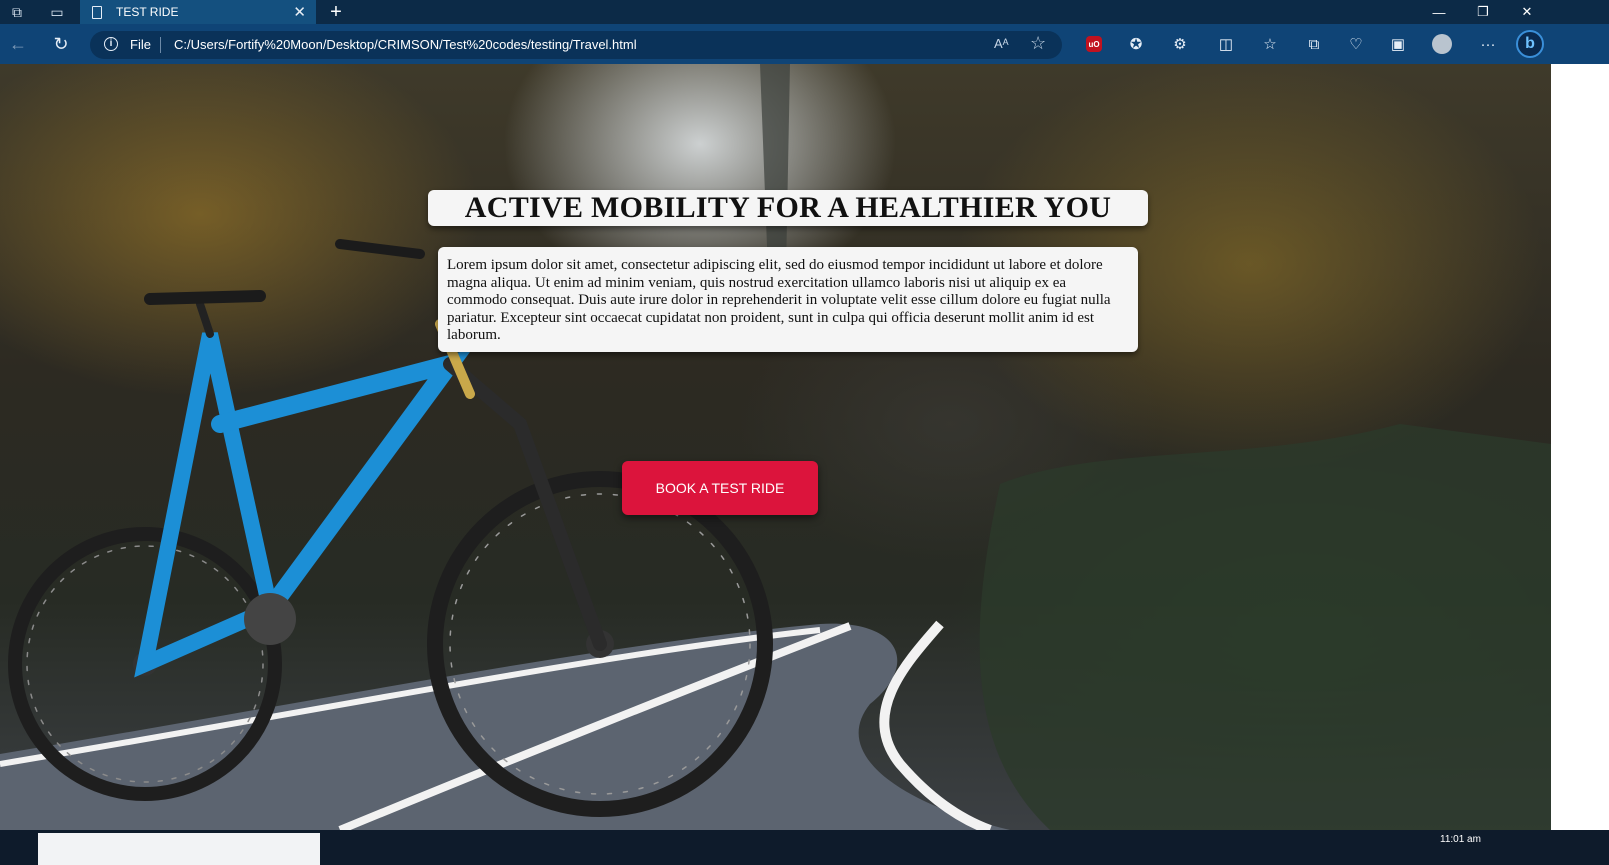 This screenshot has height=865, width=1609. I want to click on back-icon: ←, so click(18, 44).